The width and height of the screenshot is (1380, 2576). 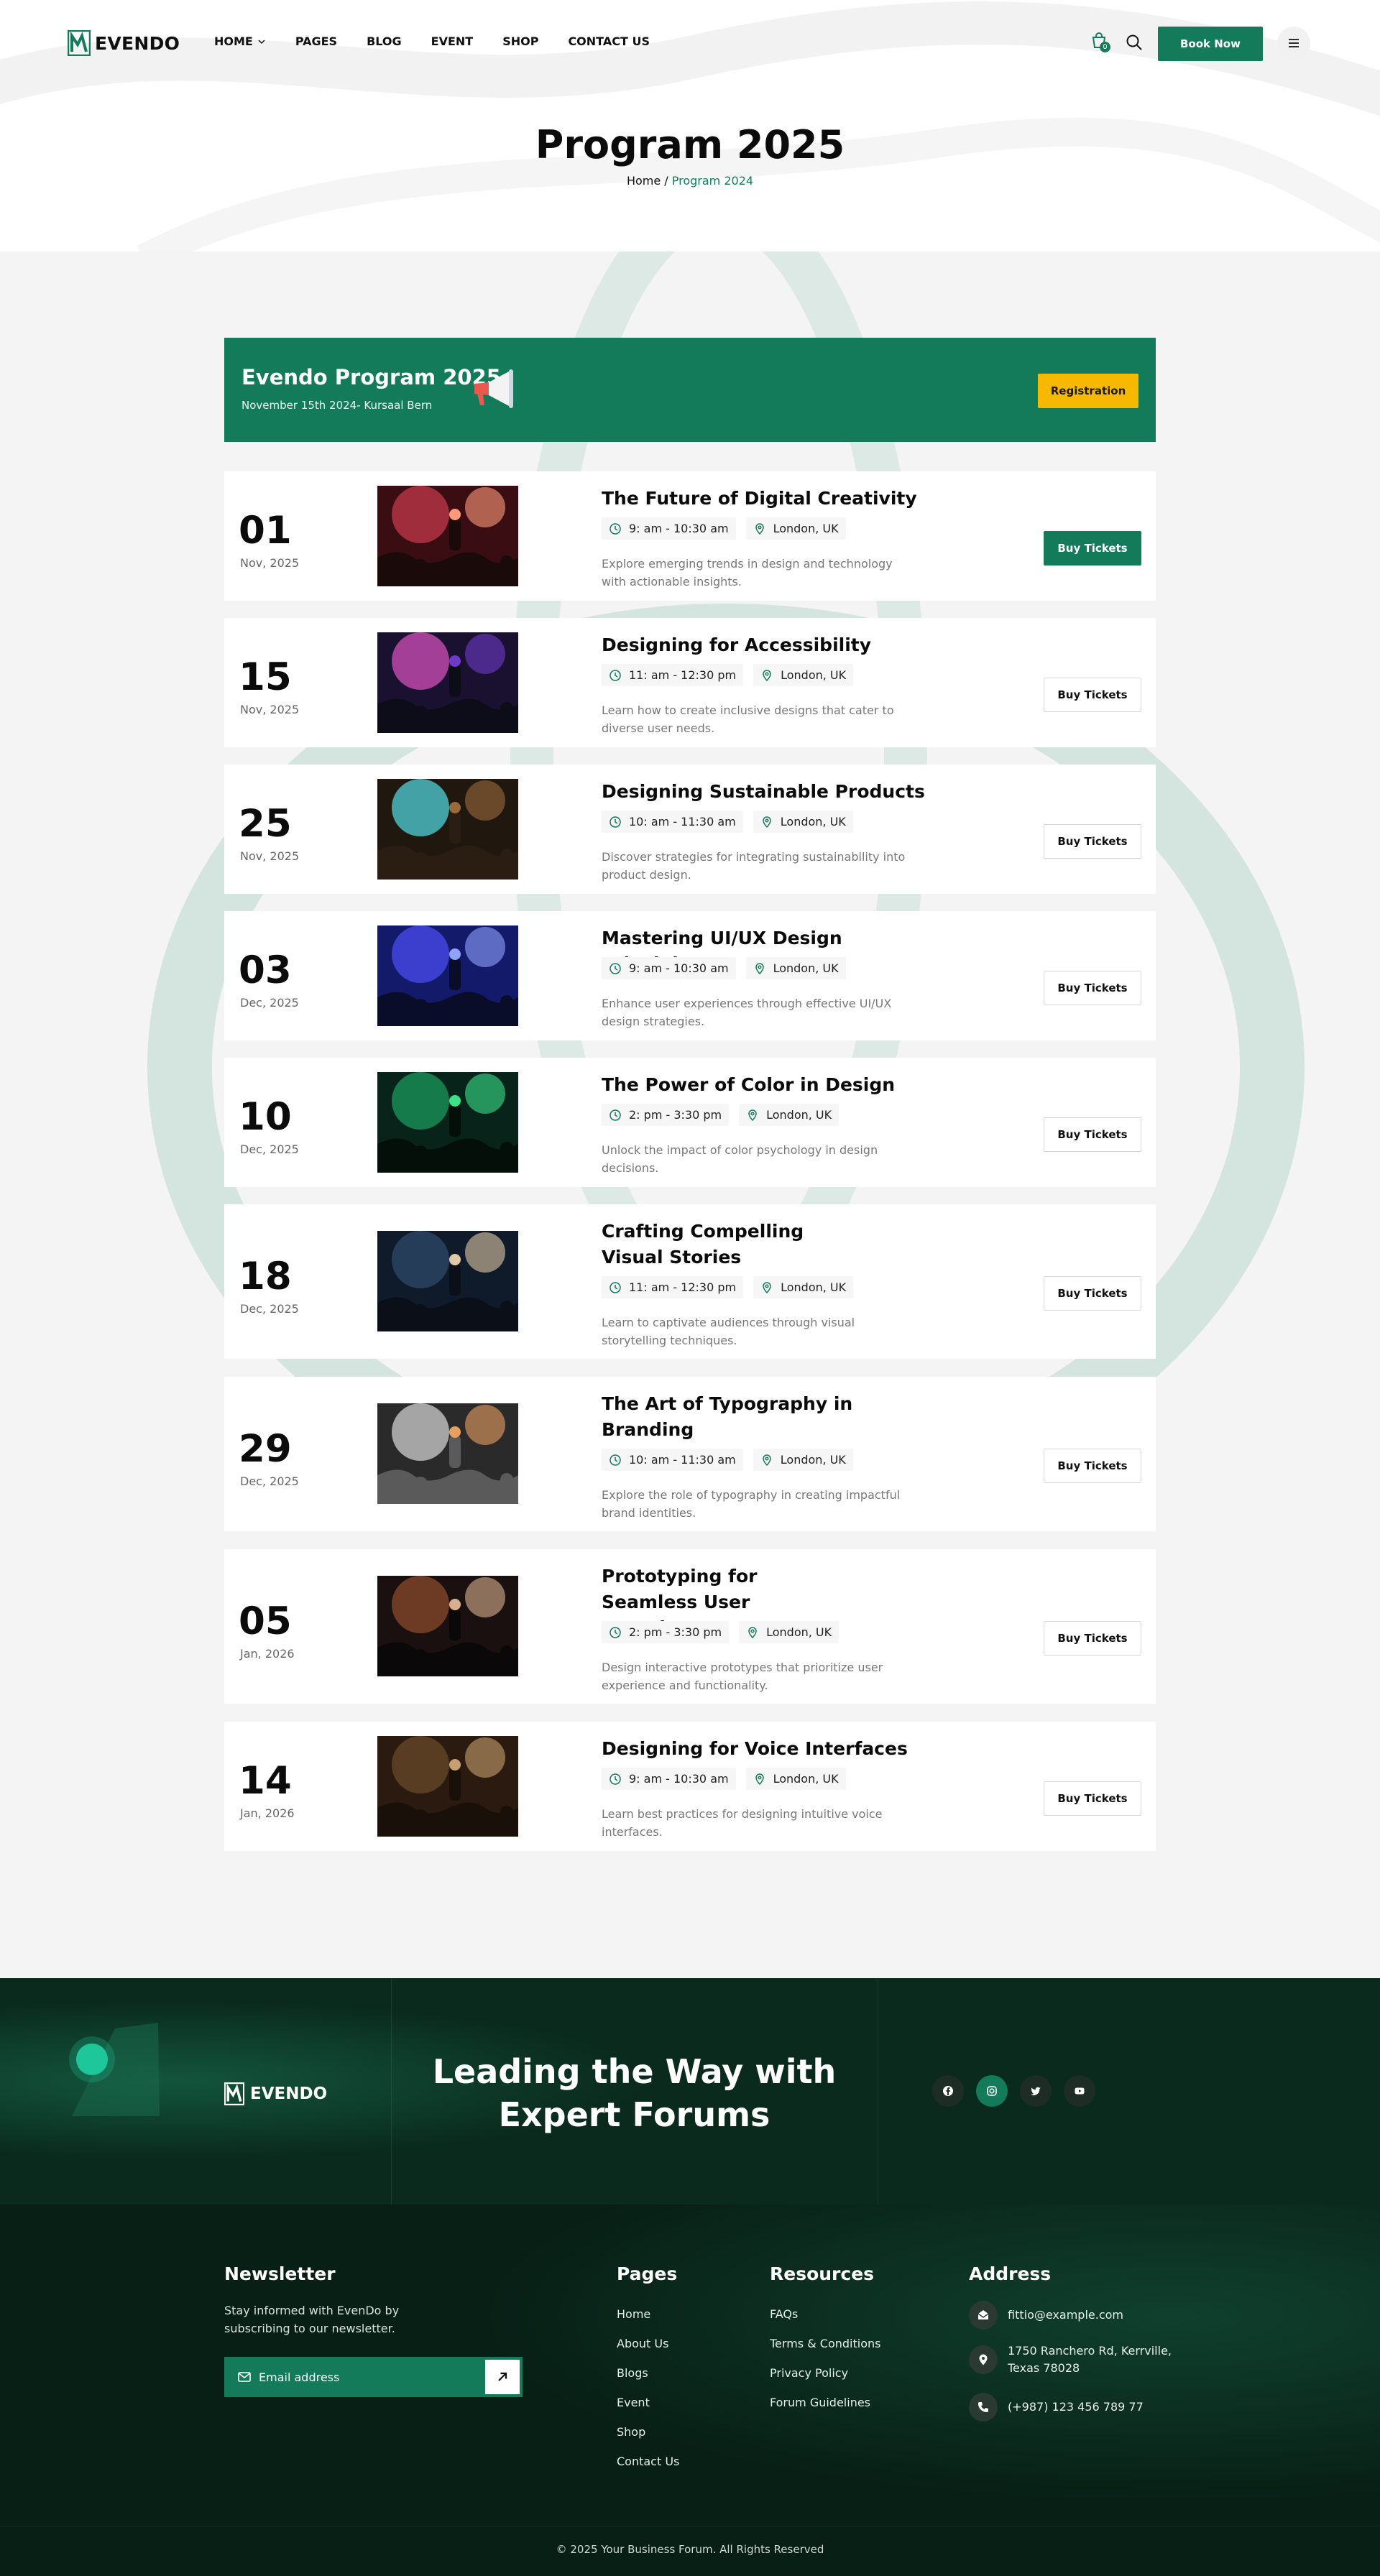 I want to click on event-title: Designing for Accessibility, so click(x=774, y=645).